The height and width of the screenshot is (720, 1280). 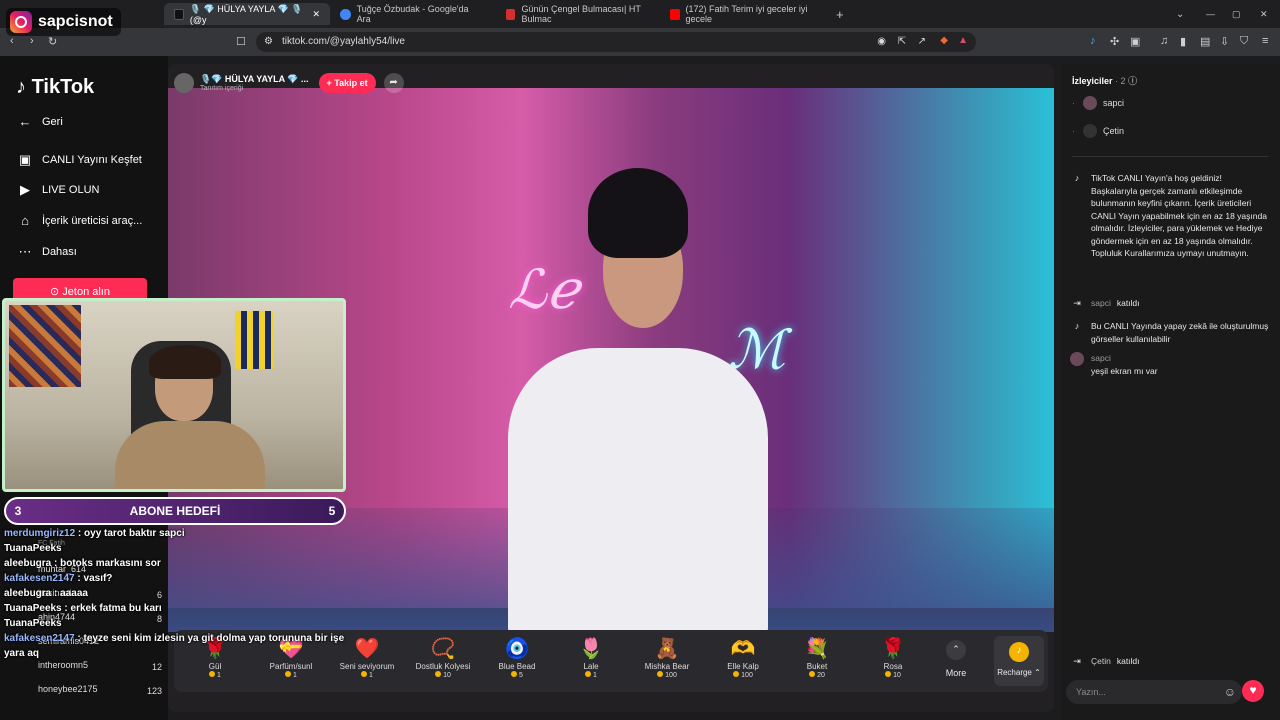 What do you see at coordinates (25, 251) in the screenshot?
I see `more-icon: ⋯` at bounding box center [25, 251].